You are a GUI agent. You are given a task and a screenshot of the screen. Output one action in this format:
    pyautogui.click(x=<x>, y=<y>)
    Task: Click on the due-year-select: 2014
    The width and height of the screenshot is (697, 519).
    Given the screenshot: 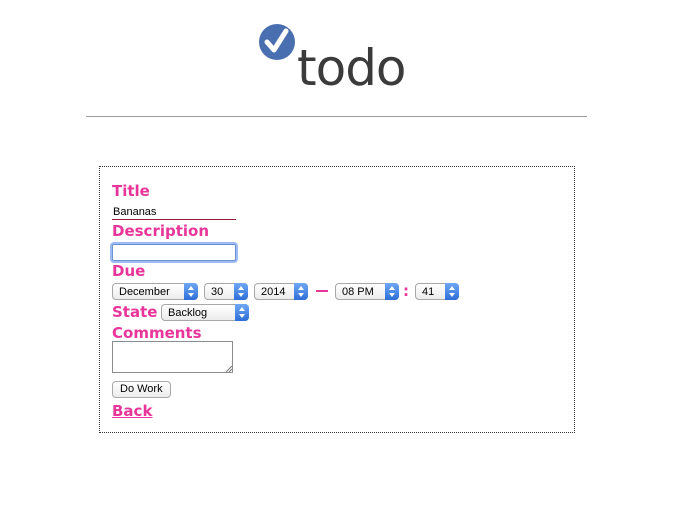 What is the action you would take?
    pyautogui.click(x=281, y=291)
    